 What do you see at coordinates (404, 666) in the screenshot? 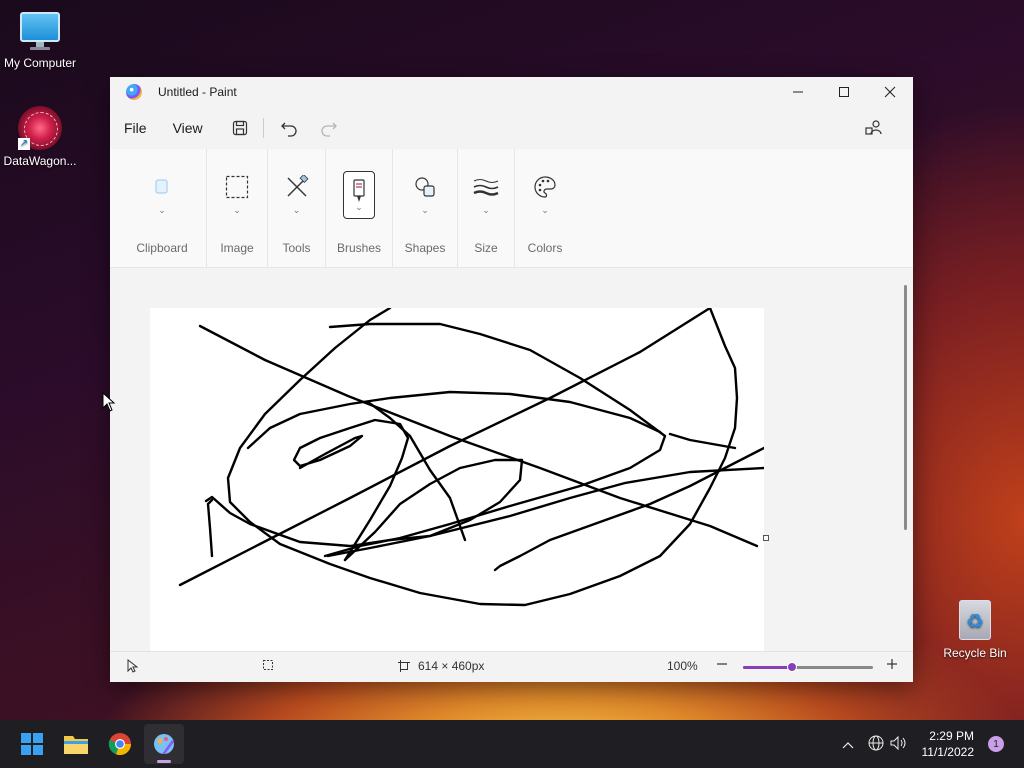
I see `canvas-size-icon` at bounding box center [404, 666].